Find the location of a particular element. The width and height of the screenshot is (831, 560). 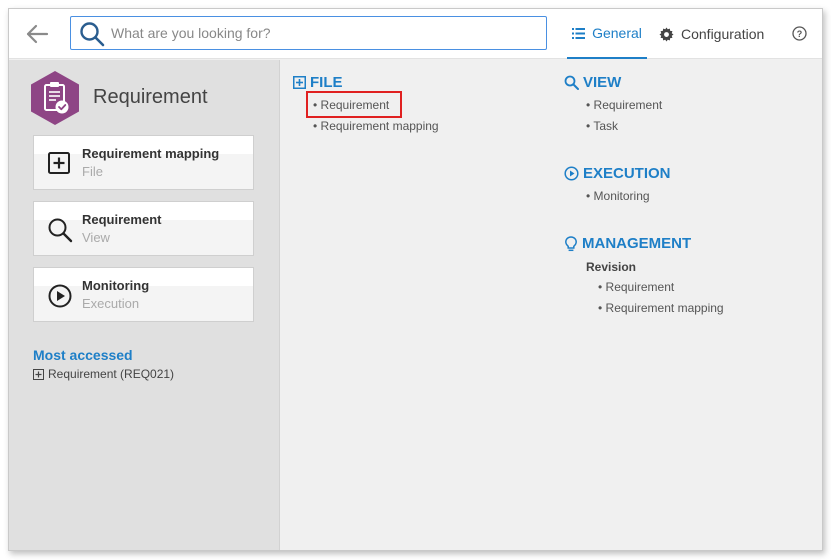

link-revision-requirement-mapping: • Requirement mapping is located at coordinates (661, 308).